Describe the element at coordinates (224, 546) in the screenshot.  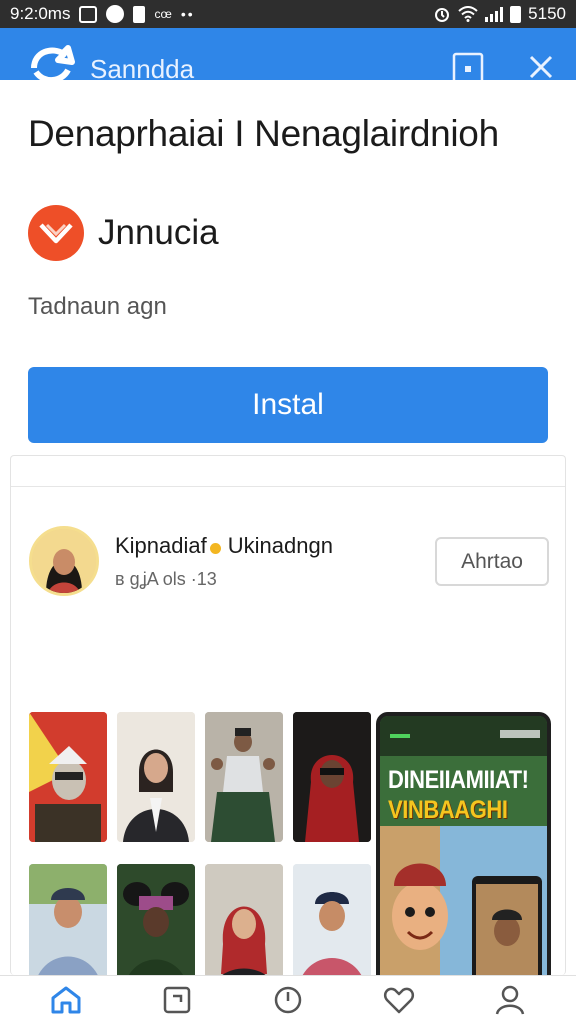
I see `author-name: Kipnadiaf Ukinadngn` at that location.